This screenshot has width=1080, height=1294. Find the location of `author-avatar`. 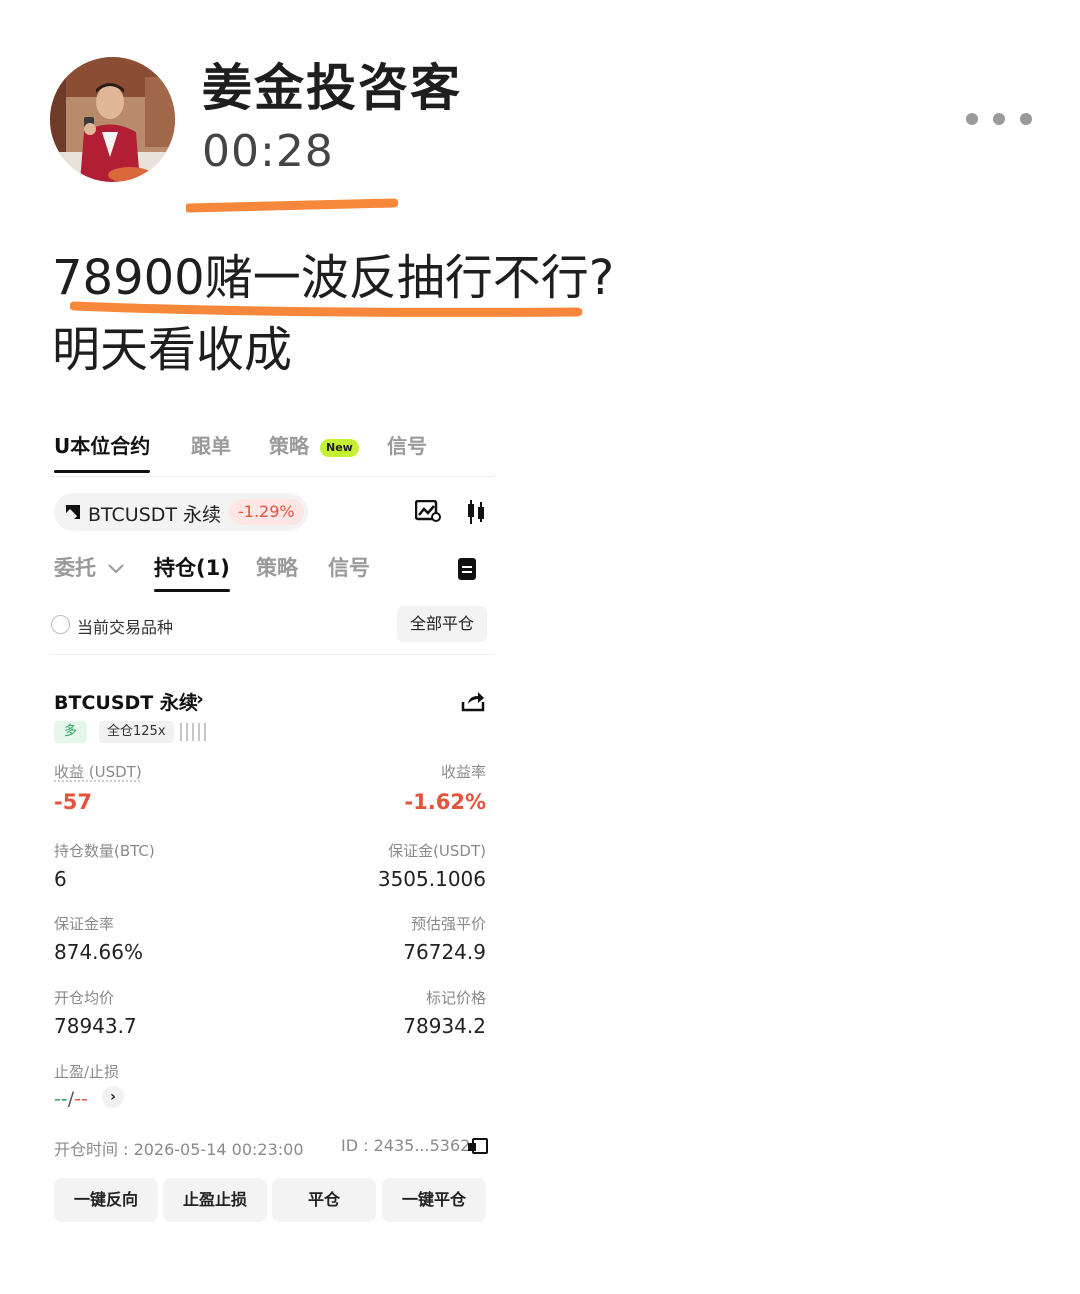

author-avatar is located at coordinates (112, 119).